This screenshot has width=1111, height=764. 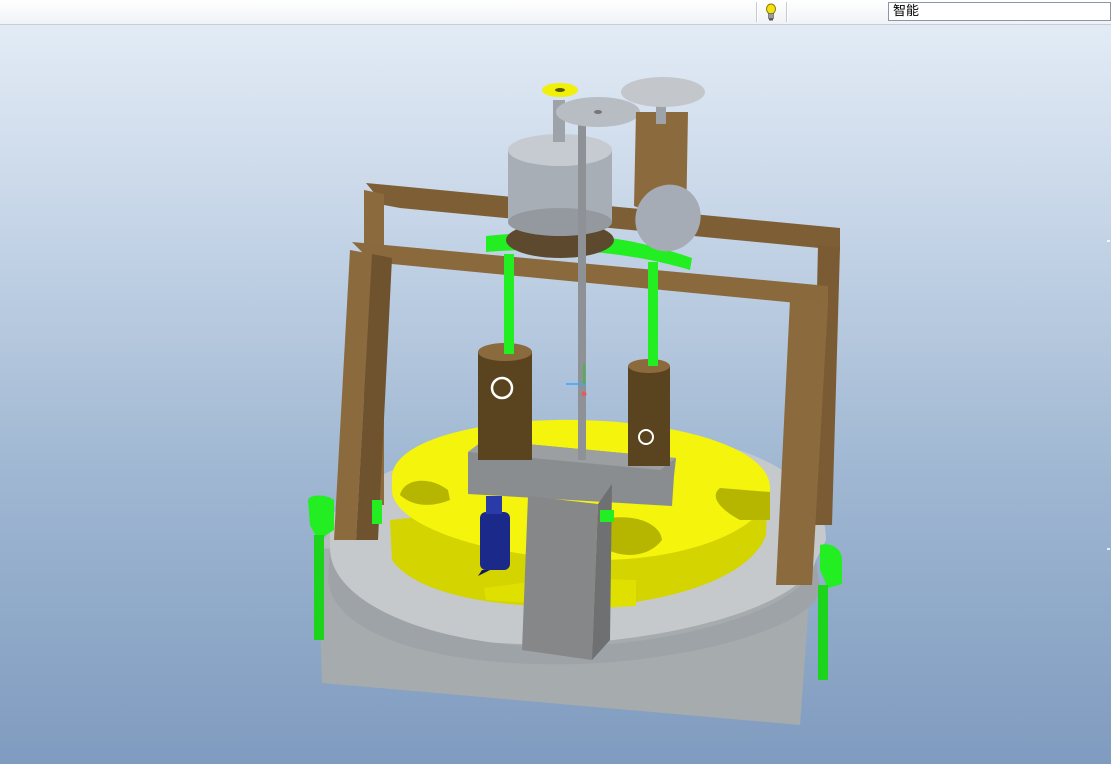 What do you see at coordinates (999, 11) in the screenshot?
I see `selection-filter-field: 智能` at bounding box center [999, 11].